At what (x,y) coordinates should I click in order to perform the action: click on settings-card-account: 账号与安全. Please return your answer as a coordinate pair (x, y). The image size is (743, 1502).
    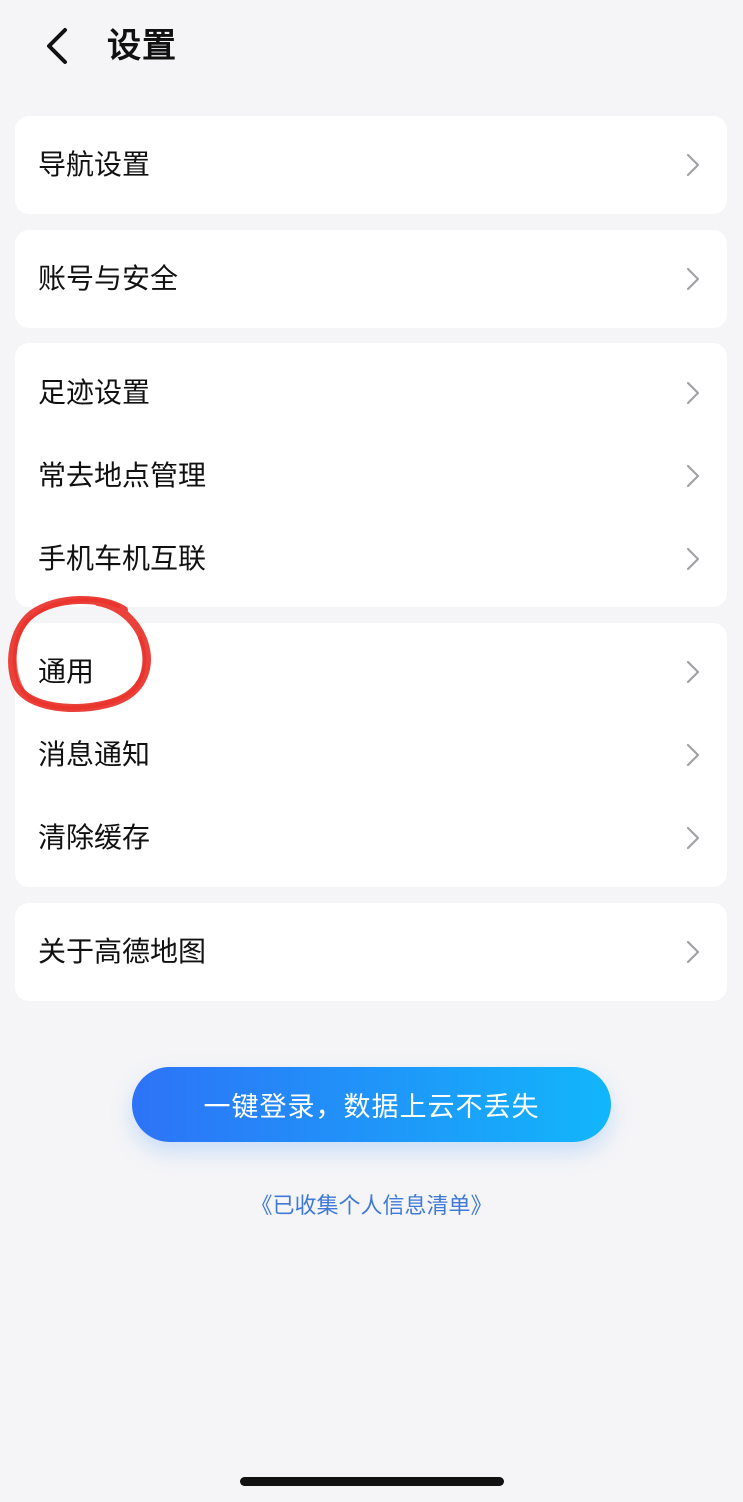
    Looking at the image, I should click on (371, 279).